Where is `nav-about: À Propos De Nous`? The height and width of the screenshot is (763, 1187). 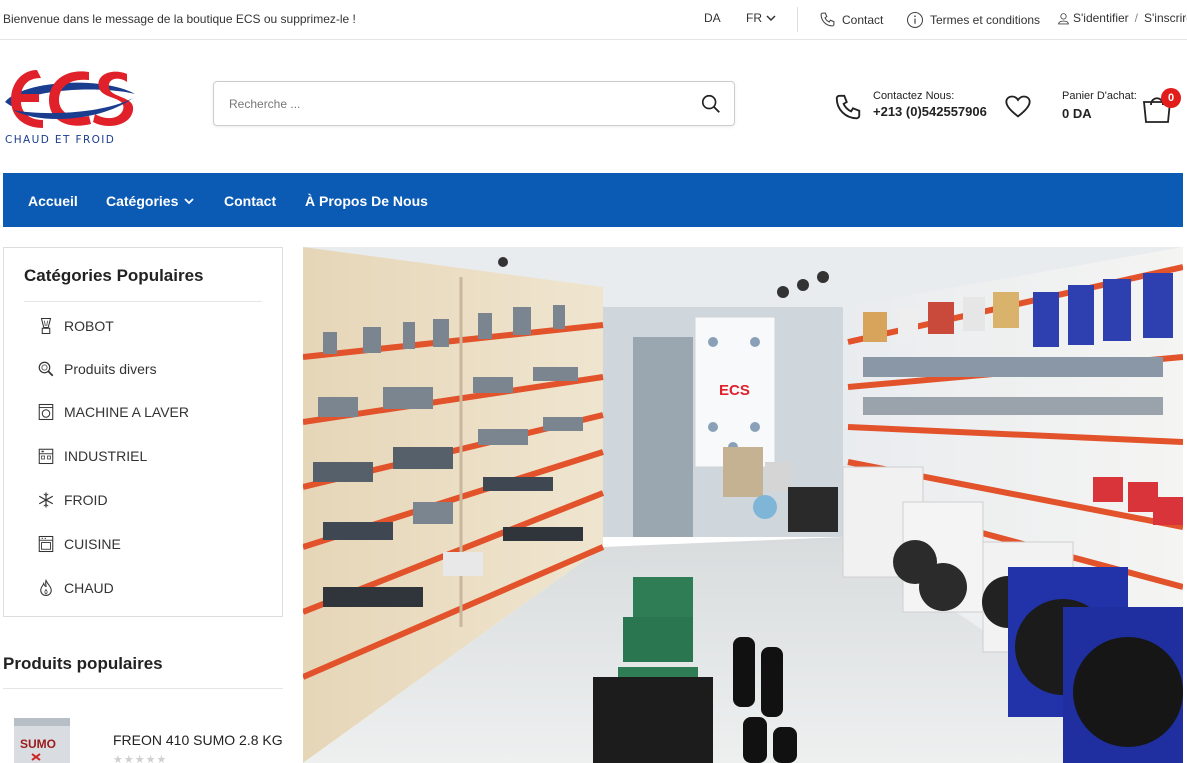 nav-about: À Propos De Nous is located at coordinates (366, 201).